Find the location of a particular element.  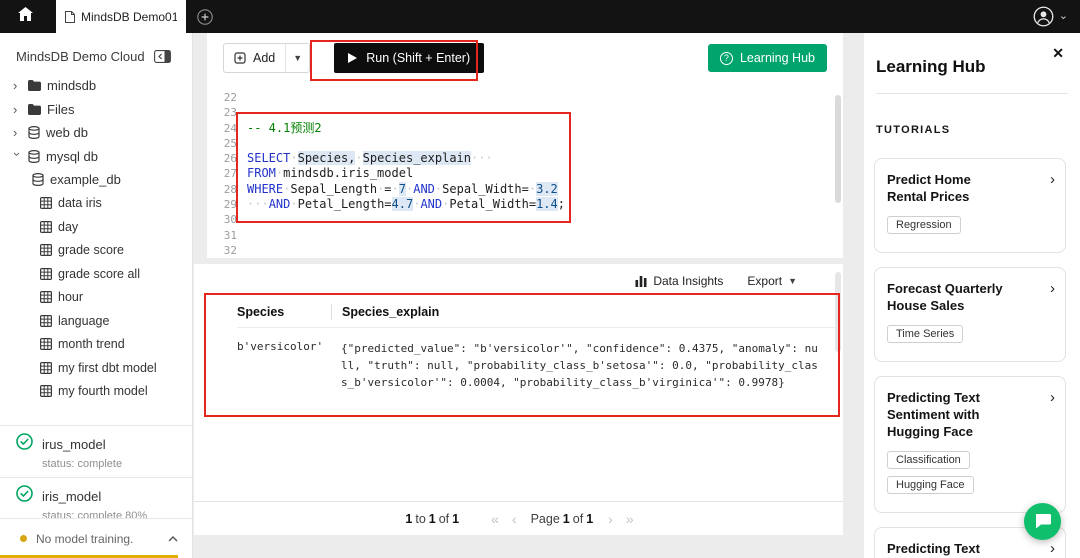

sidebar-item-mindsdb: › mindsdb is located at coordinates (96, 86).